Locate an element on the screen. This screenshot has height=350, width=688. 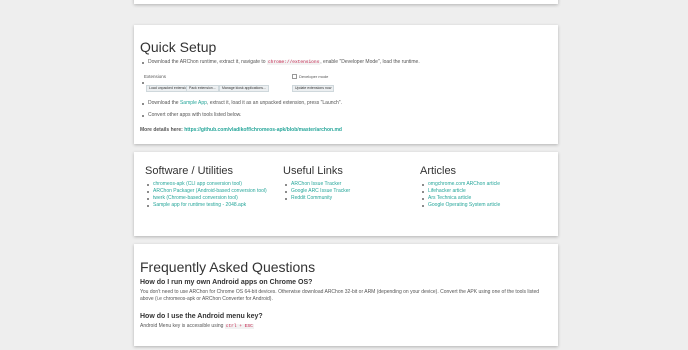
list-item: twerk (Chrome-based conversion tool) is located at coordinates (206, 198).